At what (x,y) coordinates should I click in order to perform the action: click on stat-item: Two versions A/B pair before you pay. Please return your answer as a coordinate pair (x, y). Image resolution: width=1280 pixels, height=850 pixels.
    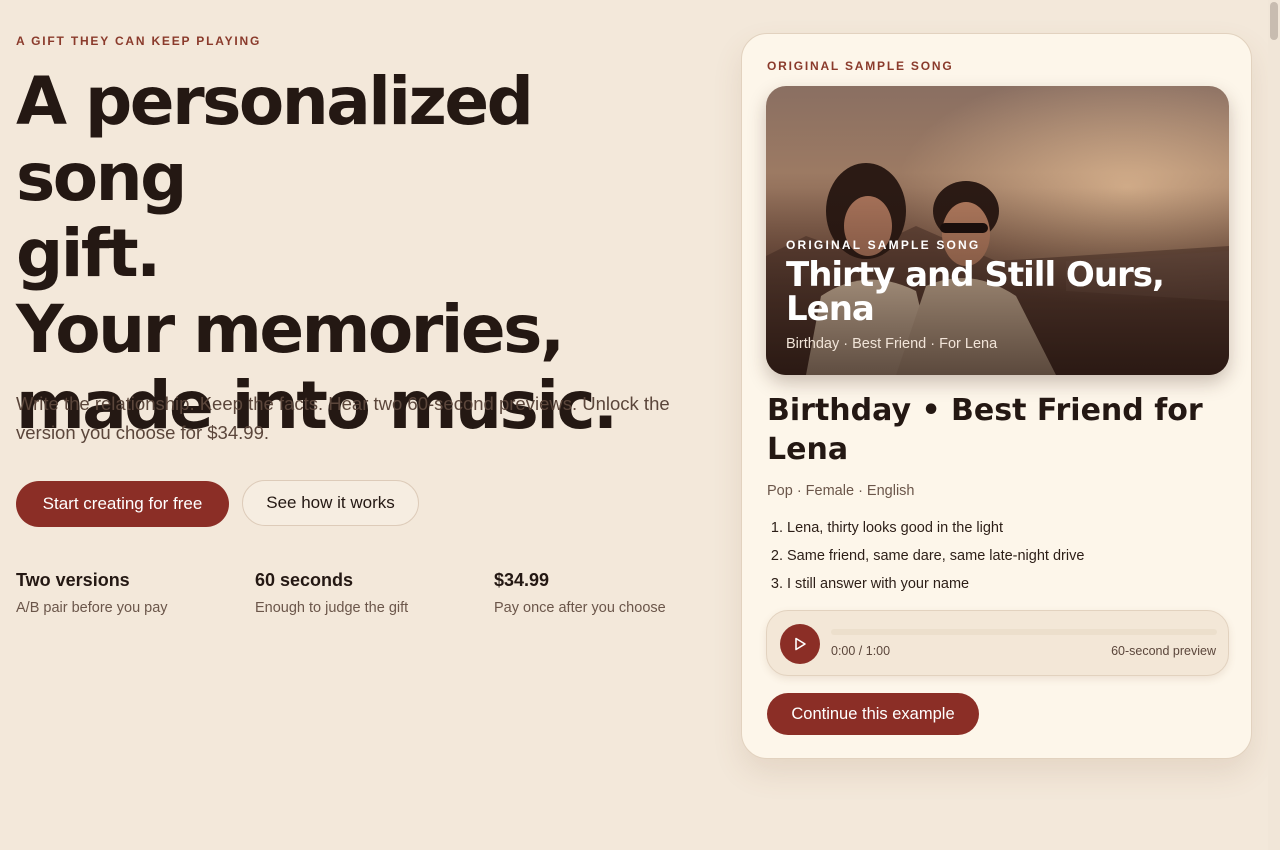
    Looking at the image, I should click on (126, 593).